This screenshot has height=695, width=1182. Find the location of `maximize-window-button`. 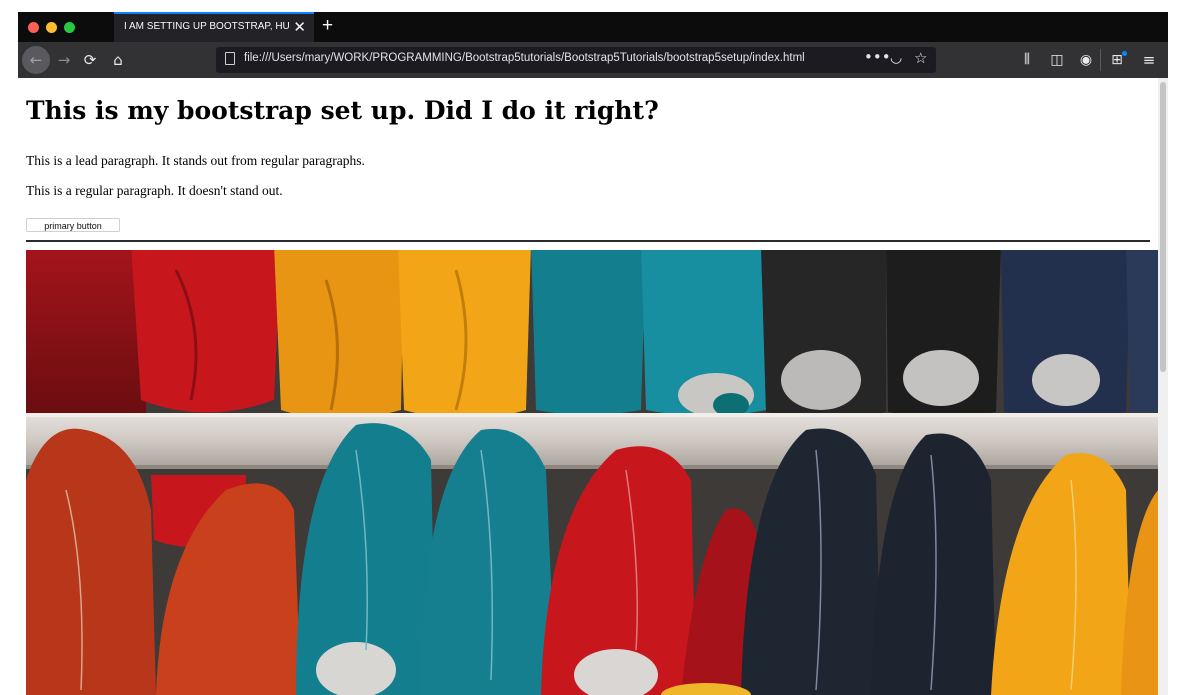

maximize-window-button is located at coordinates (69, 27).